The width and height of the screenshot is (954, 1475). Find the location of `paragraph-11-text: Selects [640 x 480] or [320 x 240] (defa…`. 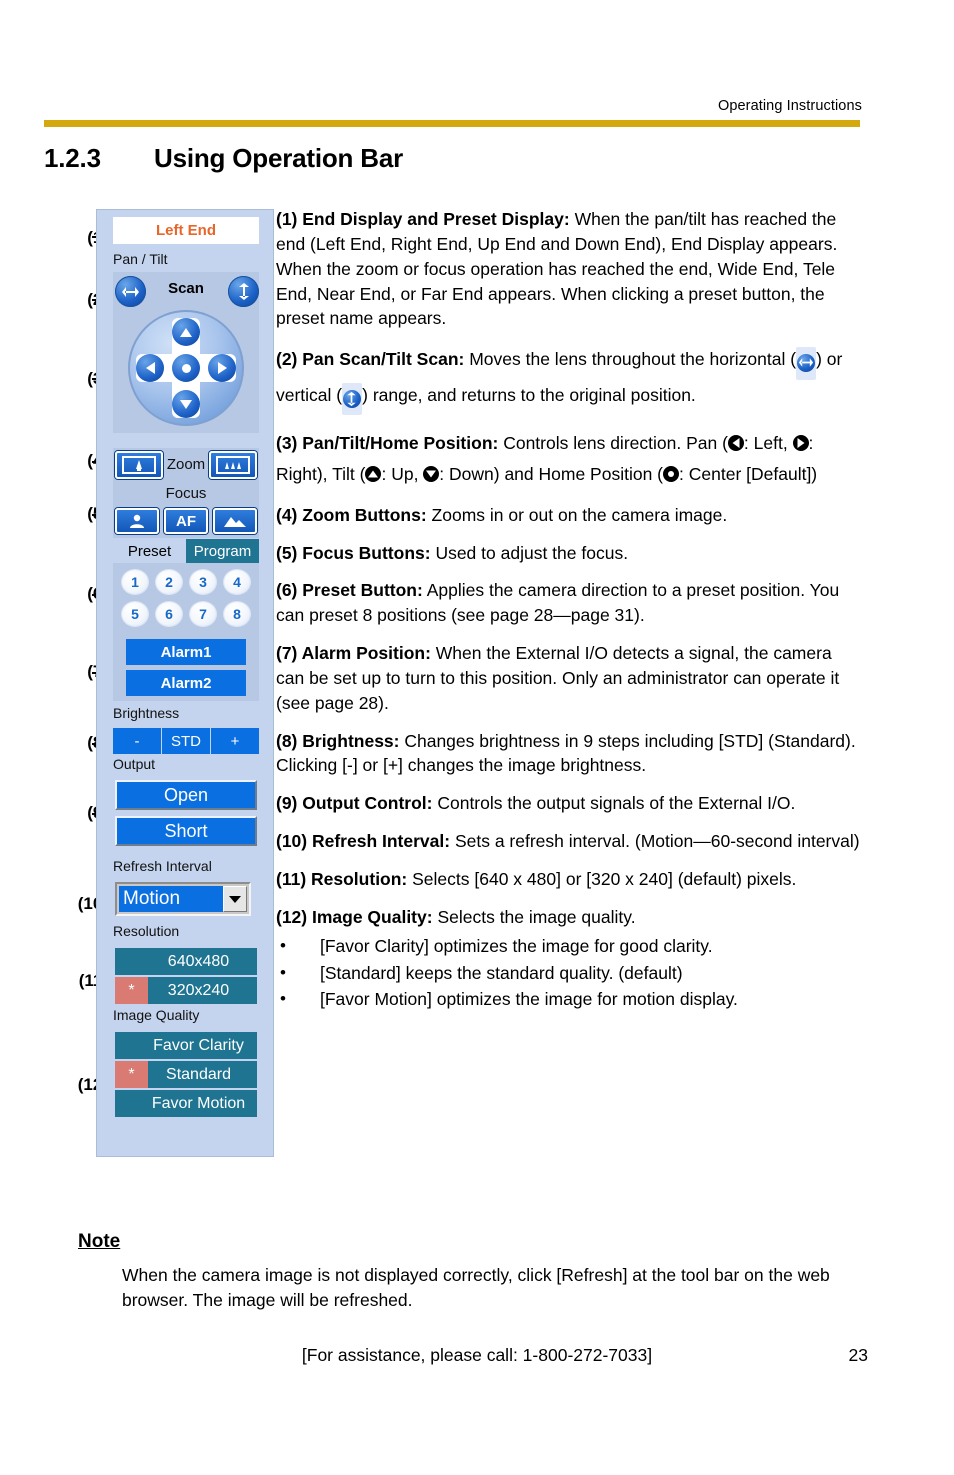

paragraph-11-text: Selects [640 x 480] or [320 x 240] (defa… is located at coordinates (602, 879).